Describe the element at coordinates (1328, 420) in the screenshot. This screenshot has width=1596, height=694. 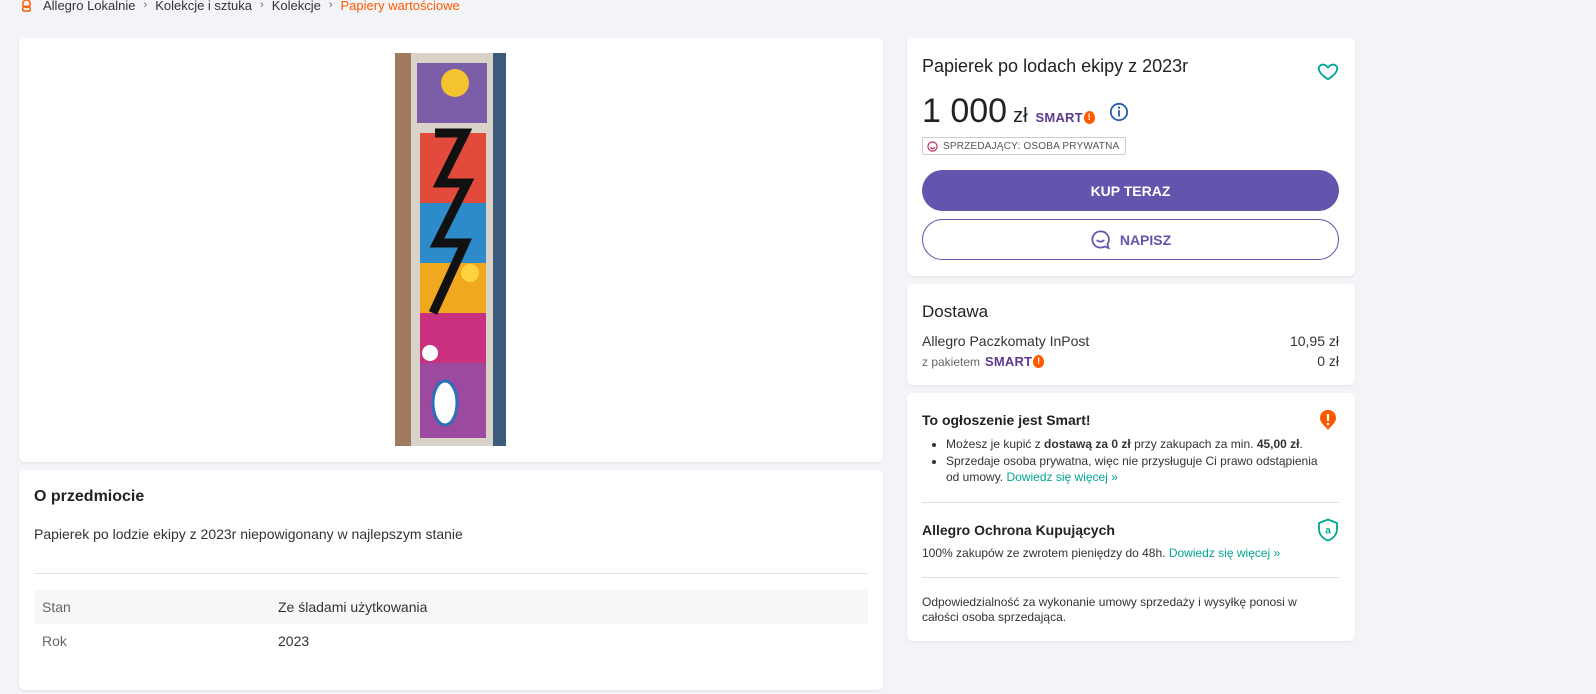
I see `smart-exclamation-icon` at that location.